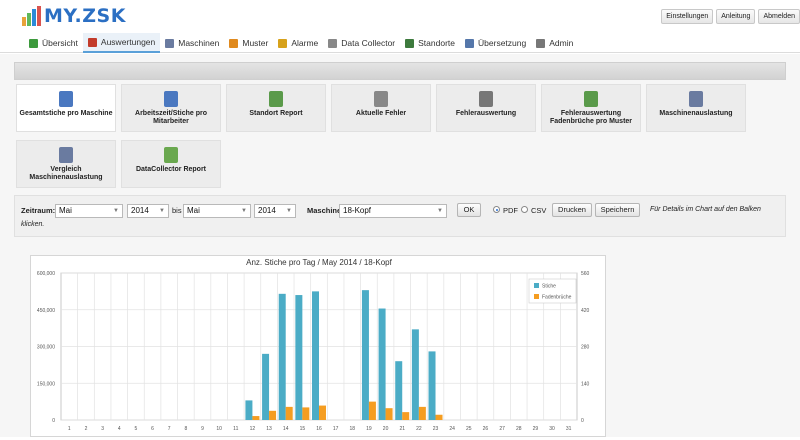 Image resolution: width=800 pixels, height=440 pixels. I want to click on report-tile: Gesamtstiche pro Maschine, so click(66, 108).